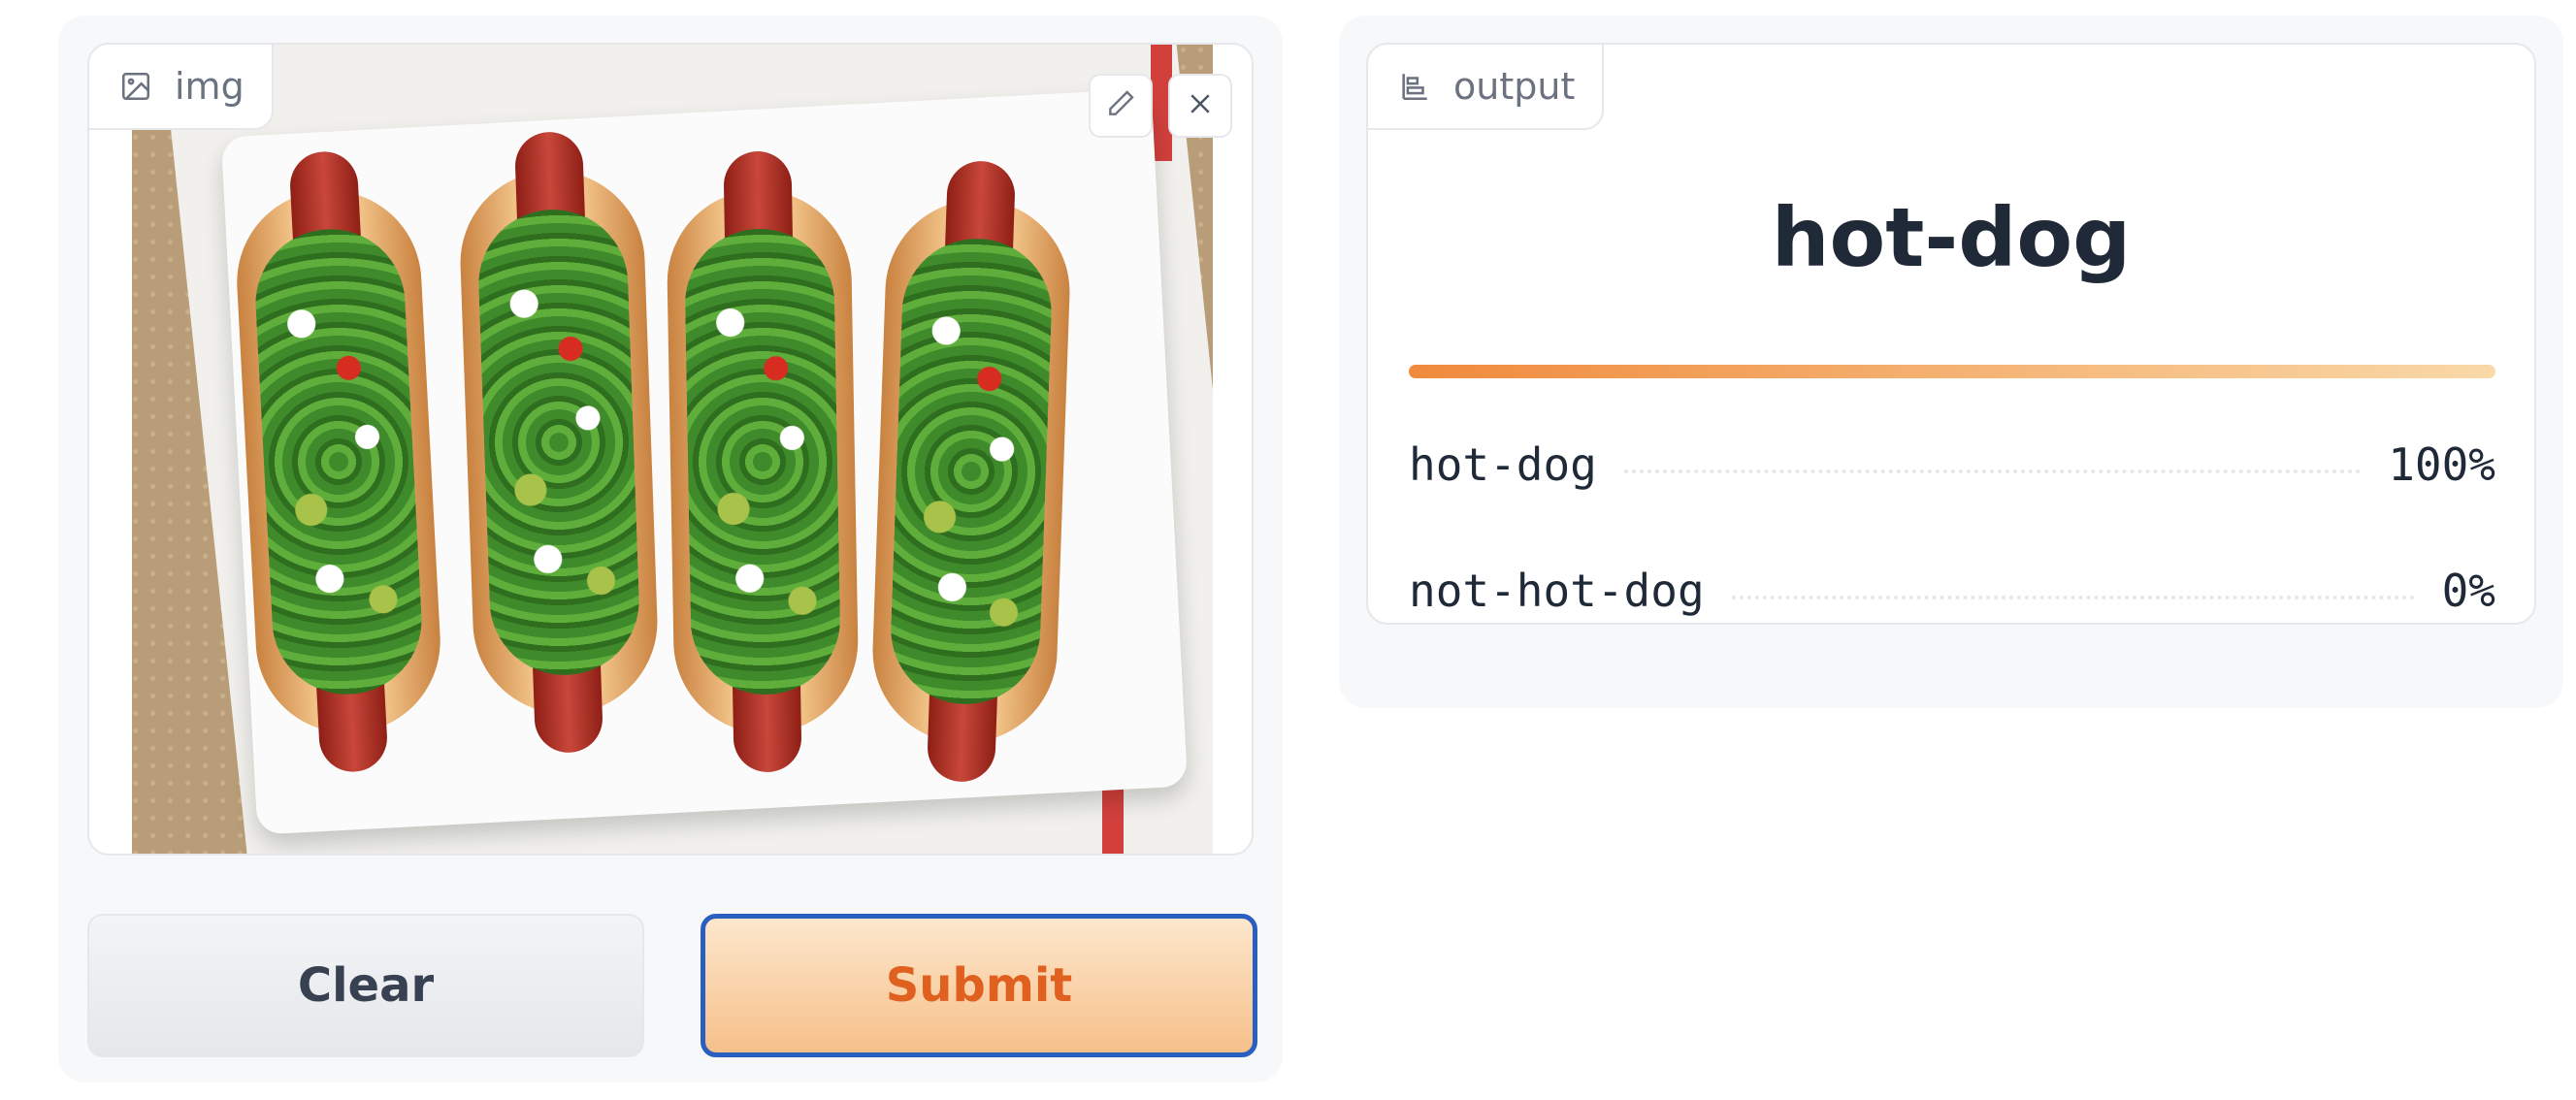 This screenshot has width=2576, height=1100. I want to click on remove-image-button, so click(1200, 106).